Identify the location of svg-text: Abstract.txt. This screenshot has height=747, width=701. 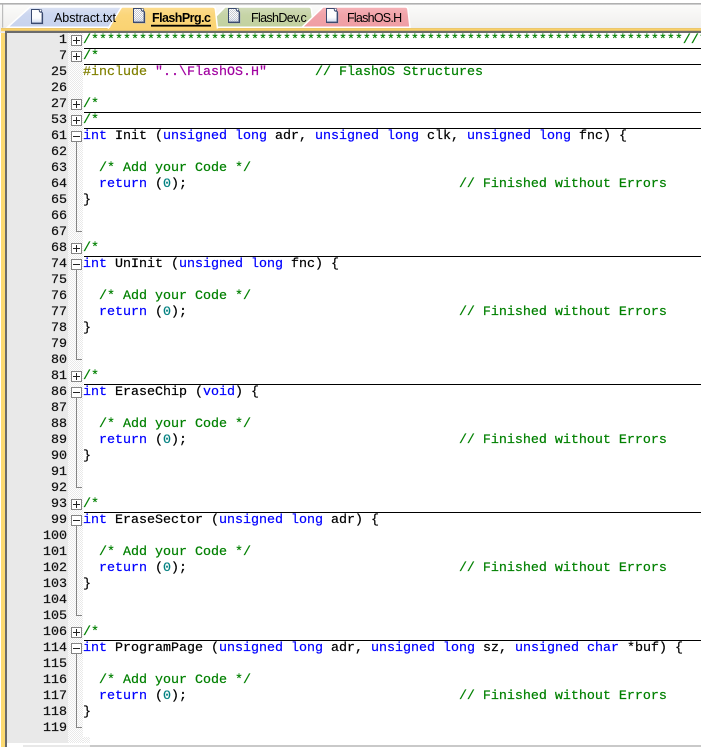
(85, 18).